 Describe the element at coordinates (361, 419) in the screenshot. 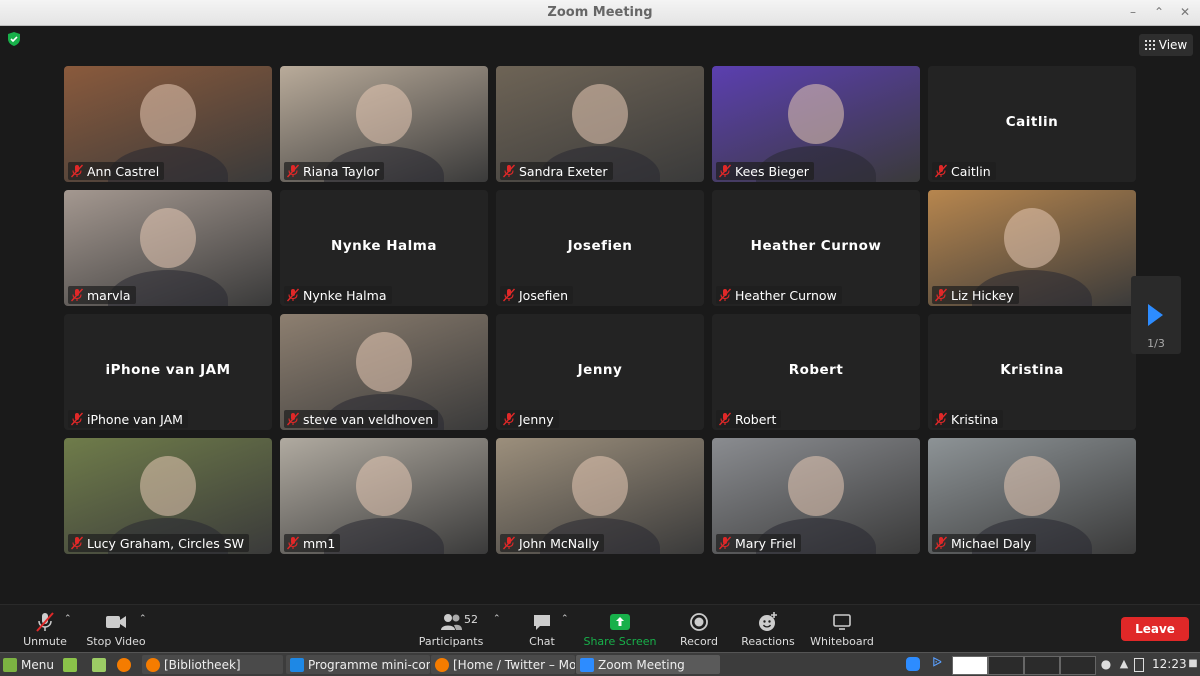

I see `participant-name-label: steve van veldhoven` at that location.